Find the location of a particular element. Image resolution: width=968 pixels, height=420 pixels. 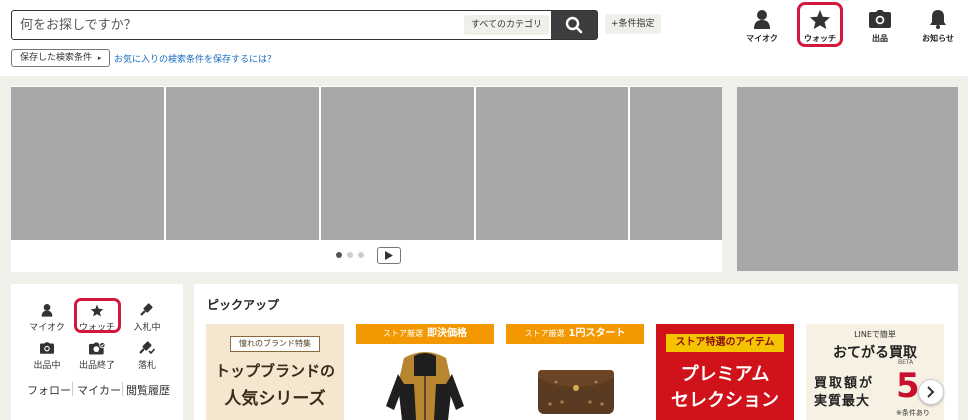

chevron-right-icon is located at coordinates (931, 392).